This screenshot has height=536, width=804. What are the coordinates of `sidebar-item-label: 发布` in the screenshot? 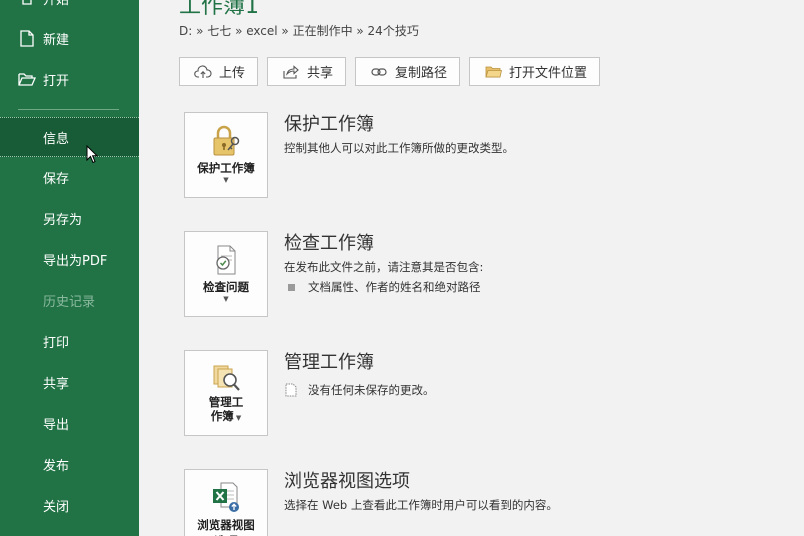 It's located at (56, 466).